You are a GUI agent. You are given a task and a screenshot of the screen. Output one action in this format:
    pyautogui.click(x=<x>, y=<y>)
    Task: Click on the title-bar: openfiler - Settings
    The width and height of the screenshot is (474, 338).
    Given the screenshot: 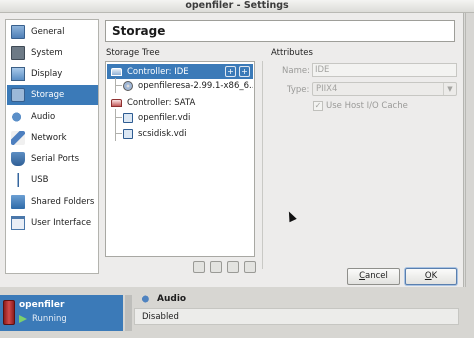 What is the action you would take?
    pyautogui.click(x=237, y=6)
    